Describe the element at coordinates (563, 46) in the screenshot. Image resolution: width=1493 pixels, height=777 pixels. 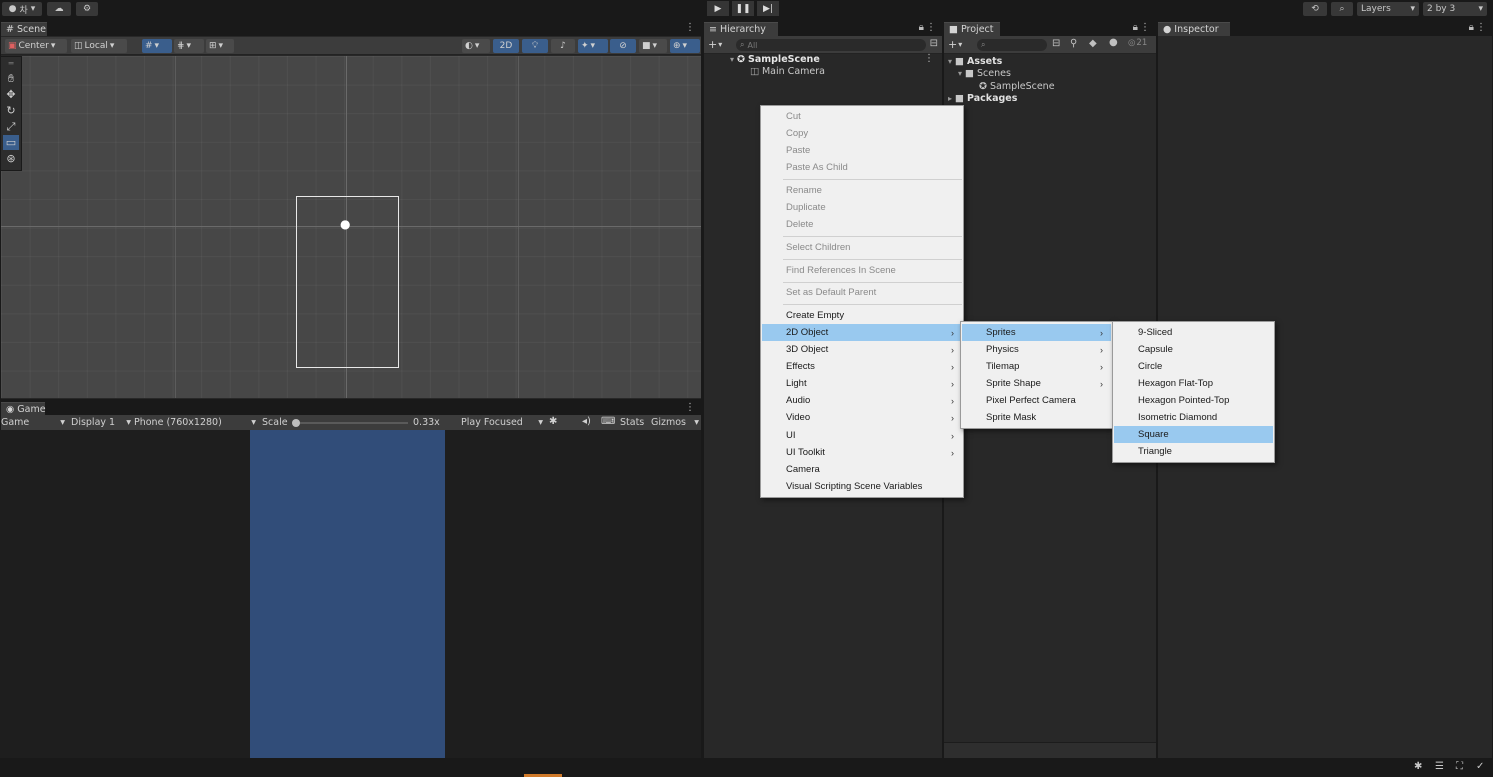
I see `audio-toggle: ♪` at that location.